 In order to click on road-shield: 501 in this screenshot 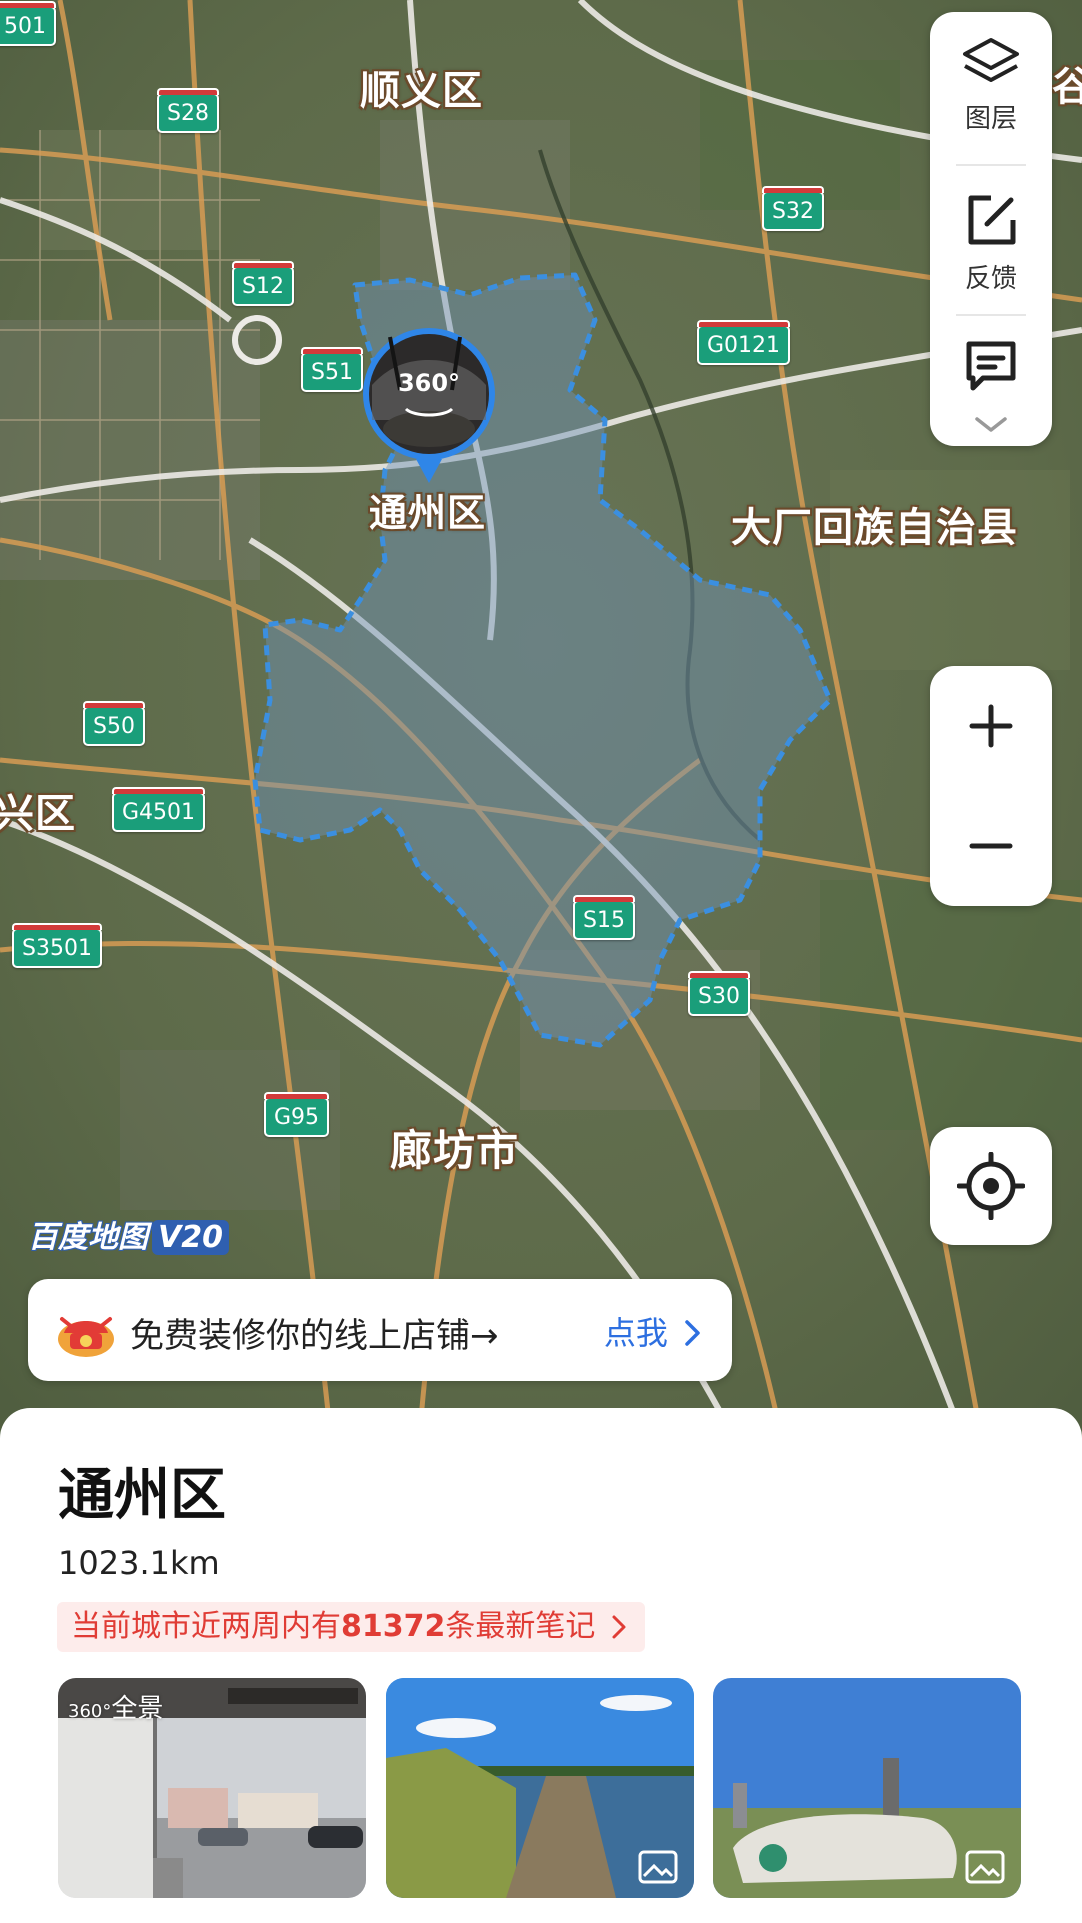, I will do `click(28, 23)`.